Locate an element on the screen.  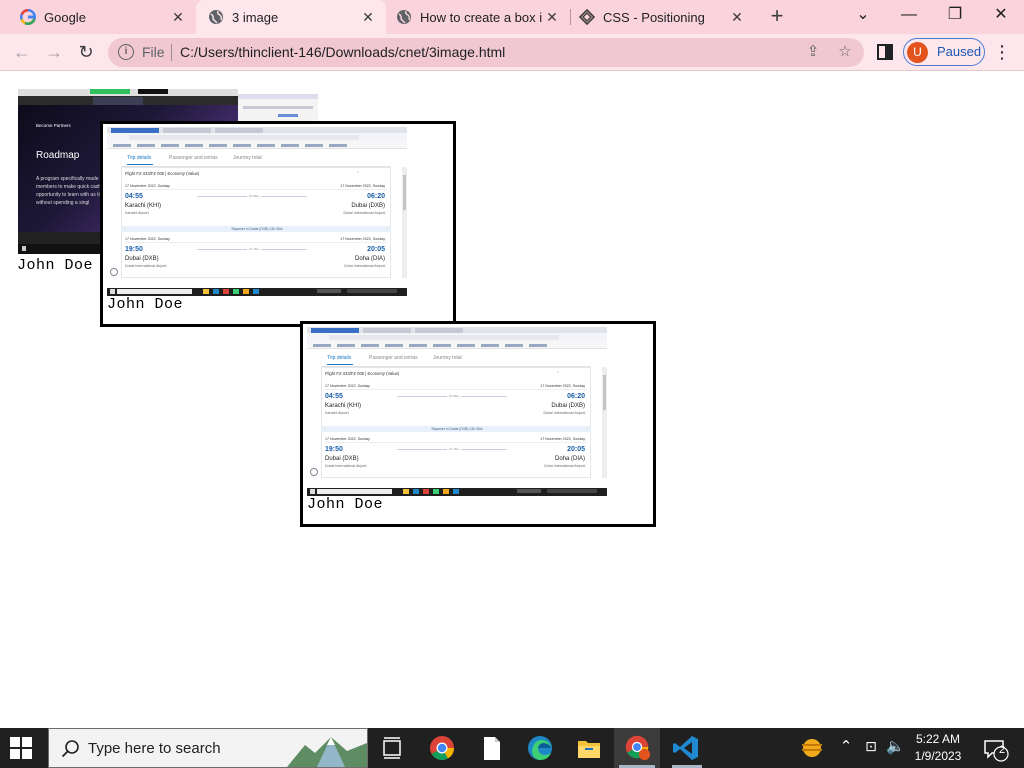
file-explorer-icon is located at coordinates (589, 748).